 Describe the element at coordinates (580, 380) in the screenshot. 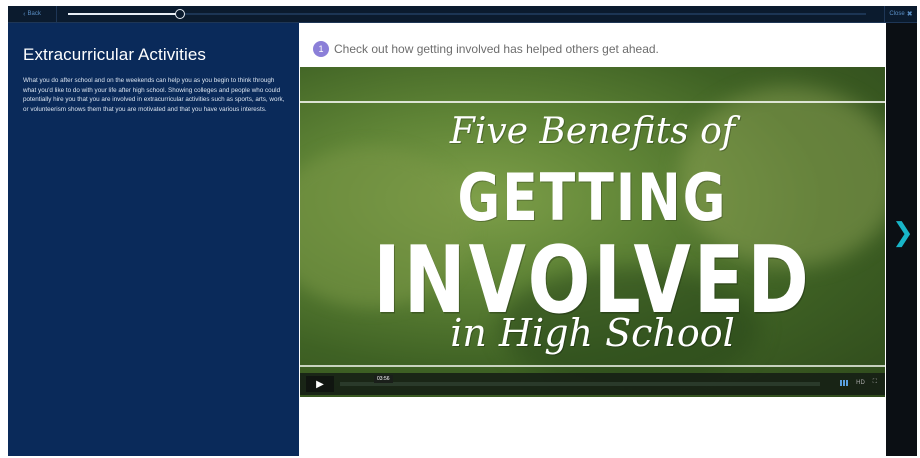

I see `video-scrubber: 03:56` at that location.